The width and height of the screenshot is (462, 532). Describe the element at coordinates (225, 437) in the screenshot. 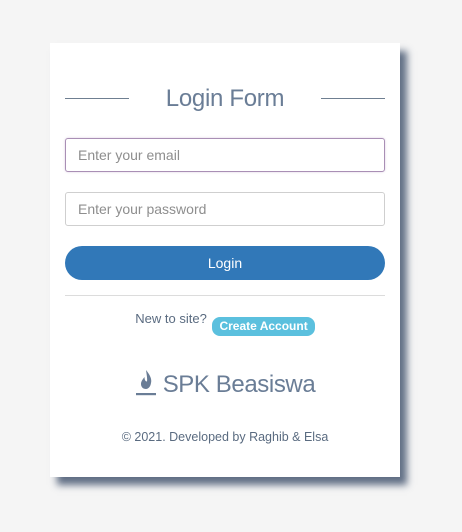

I see `footer-copyright: © 2021. Developed by Raghib & Elsa` at that location.